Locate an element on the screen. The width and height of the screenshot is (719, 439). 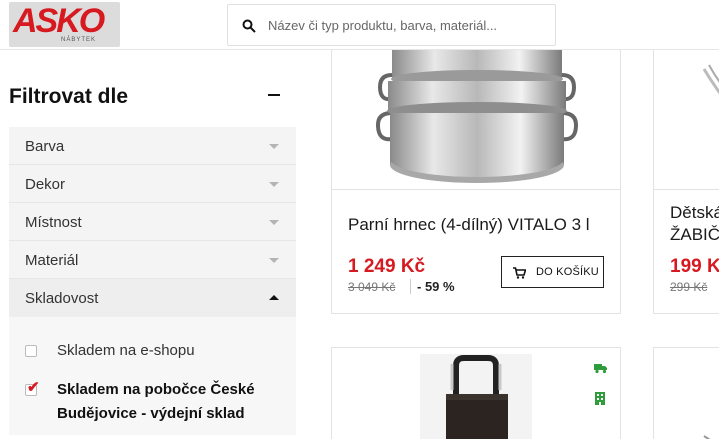
product-price: 1 249 Kč is located at coordinates (387, 266).